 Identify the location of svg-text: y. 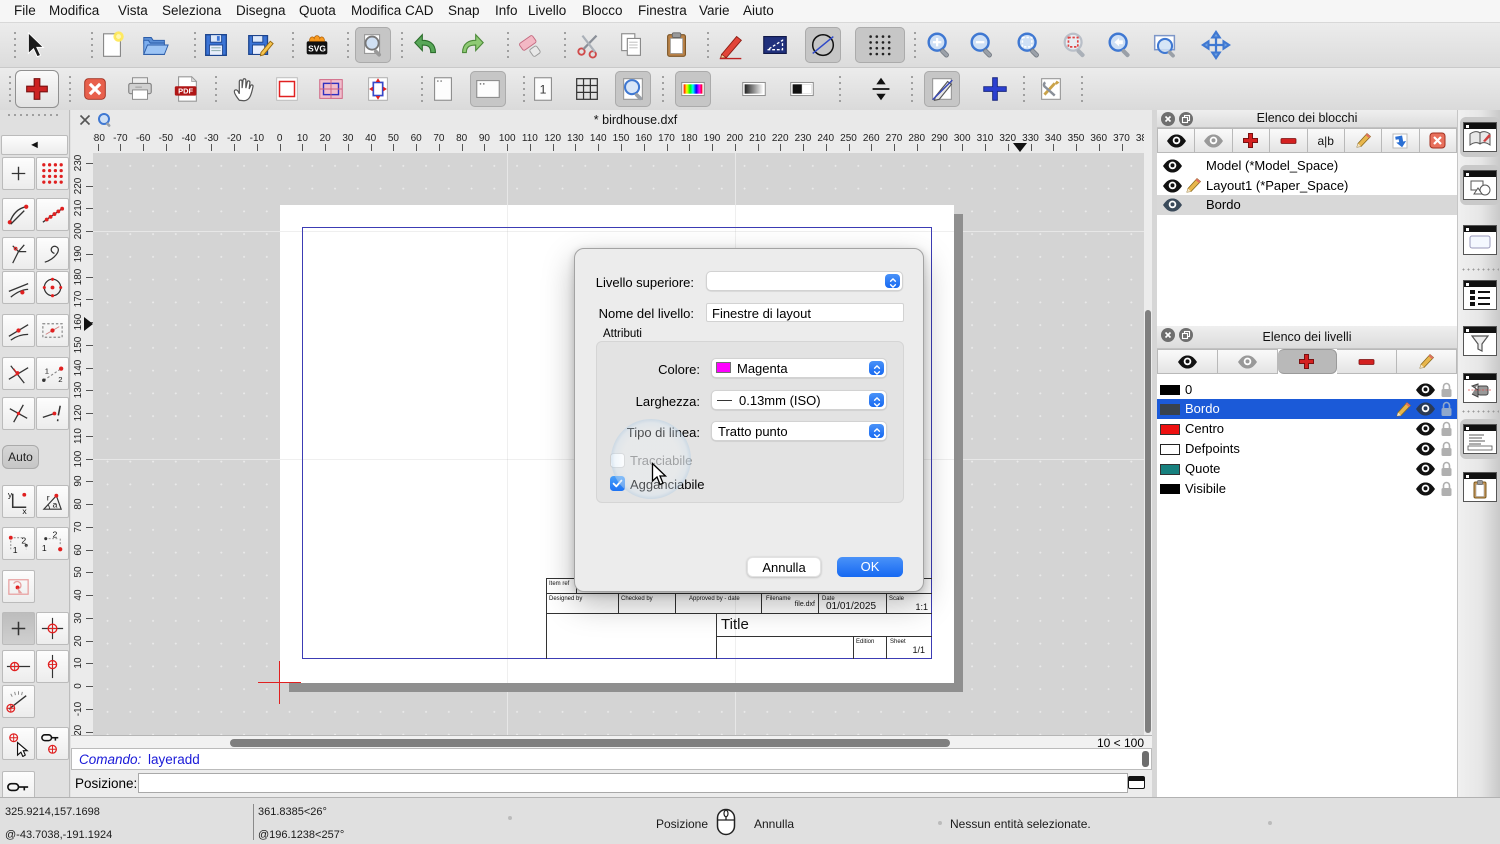
(10, 495).